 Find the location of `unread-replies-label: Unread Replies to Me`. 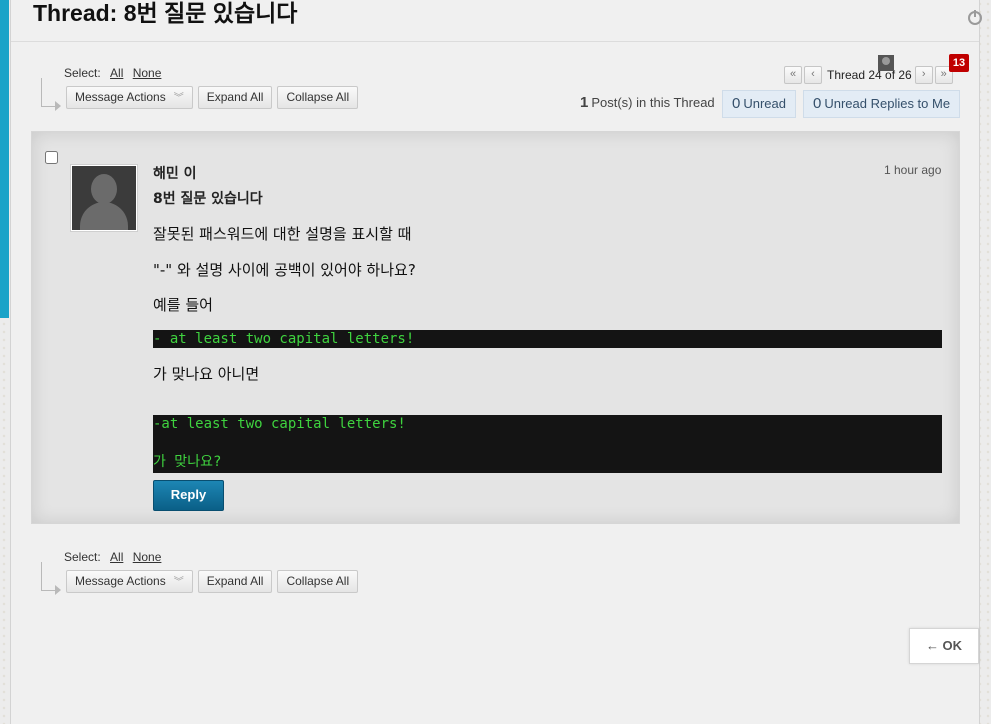

unread-replies-label: Unread Replies to Me is located at coordinates (887, 103).